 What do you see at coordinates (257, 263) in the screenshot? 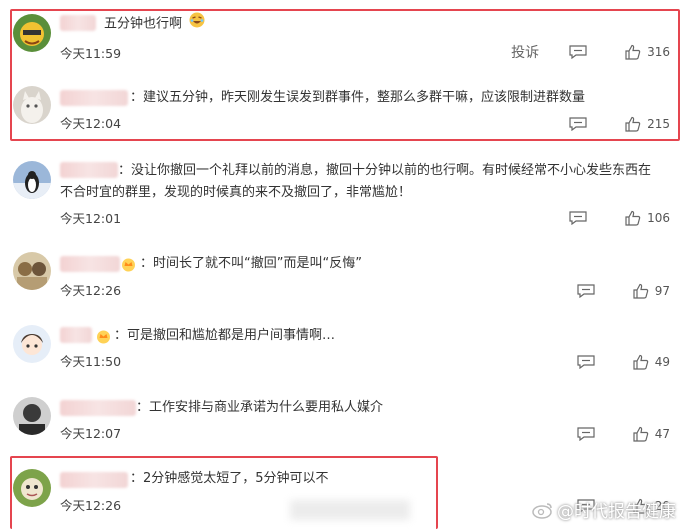
I see `comment-text: 时间长了就不叫“撤回”而是叫“反悔”` at bounding box center [257, 263].